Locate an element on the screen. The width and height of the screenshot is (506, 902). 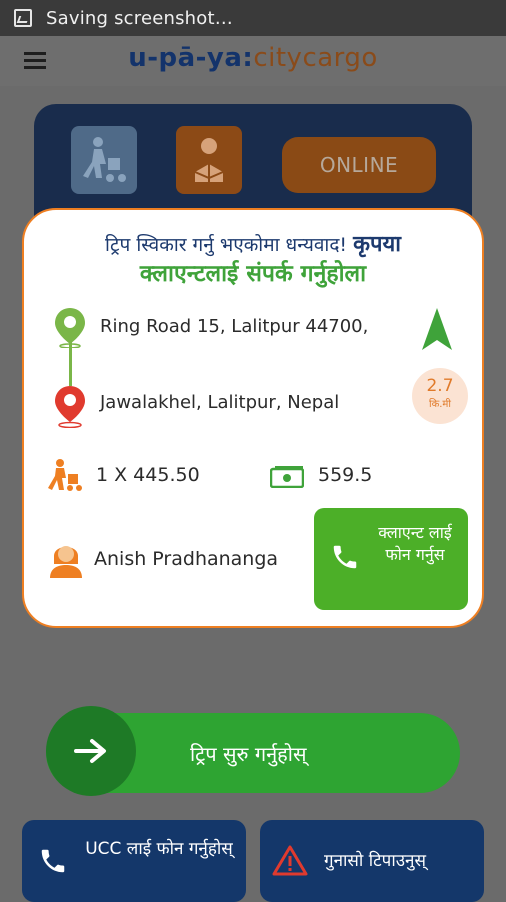
cash-icon is located at coordinates (287, 477).